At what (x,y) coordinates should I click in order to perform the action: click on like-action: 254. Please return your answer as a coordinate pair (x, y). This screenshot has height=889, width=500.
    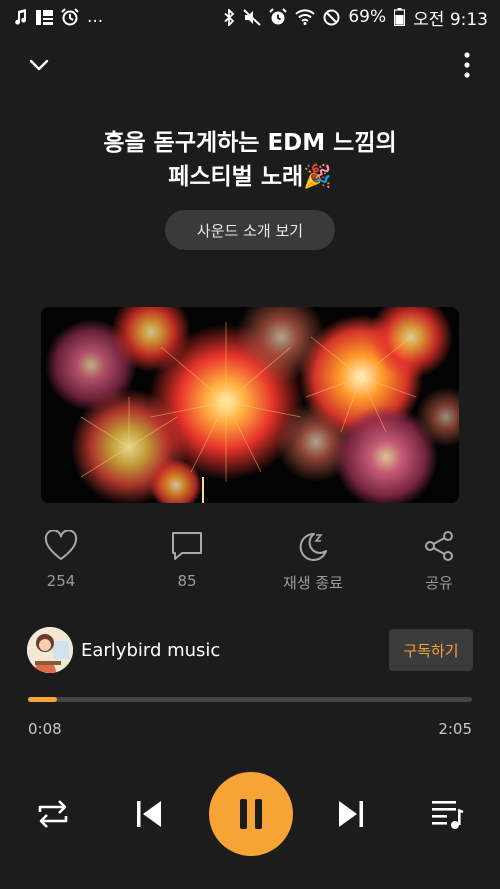
    Looking at the image, I should click on (61, 560).